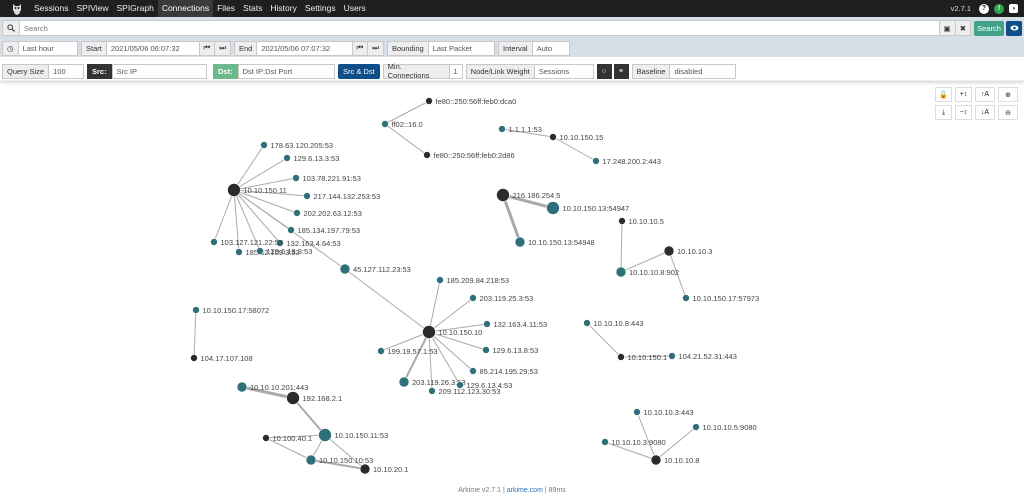  Describe the element at coordinates (159, 71) in the screenshot. I see `src-field-input: Src IP` at that location.